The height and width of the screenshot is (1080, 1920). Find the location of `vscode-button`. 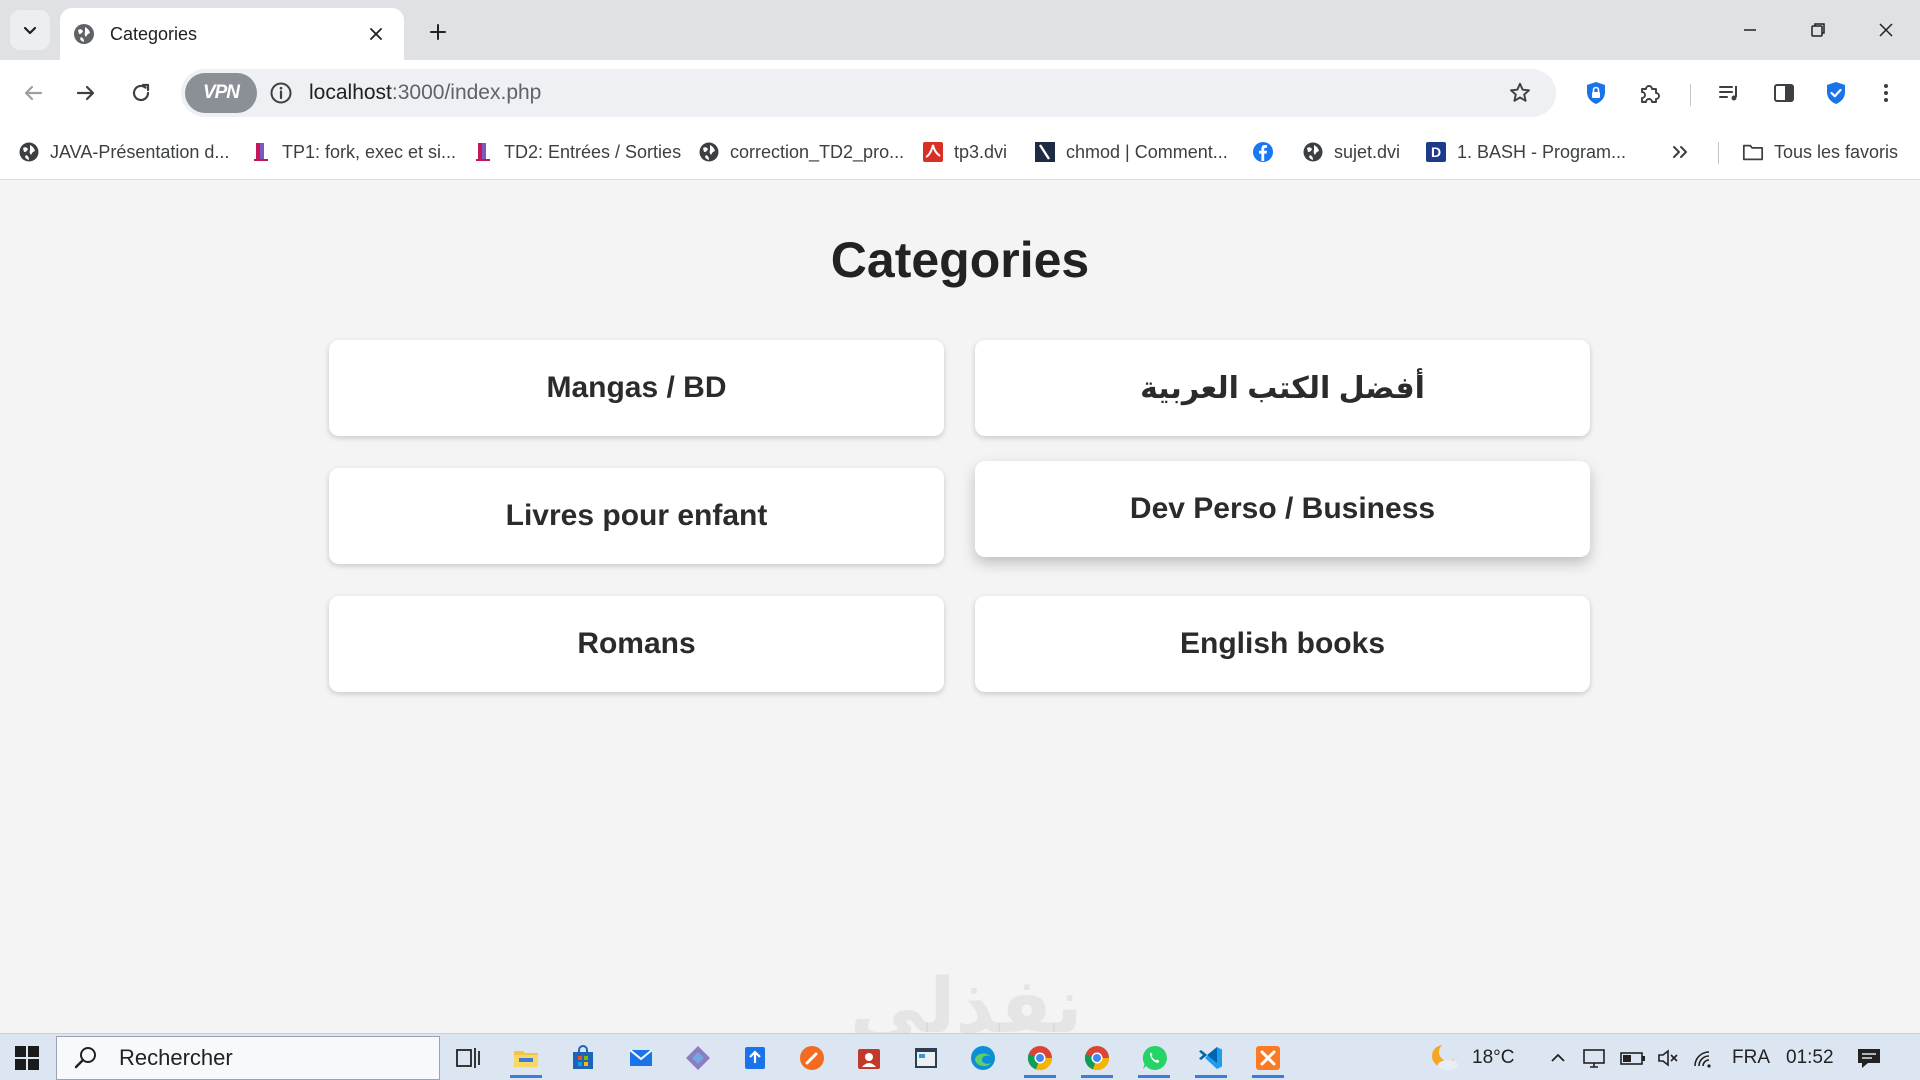

vscode-button is located at coordinates (1211, 1058).